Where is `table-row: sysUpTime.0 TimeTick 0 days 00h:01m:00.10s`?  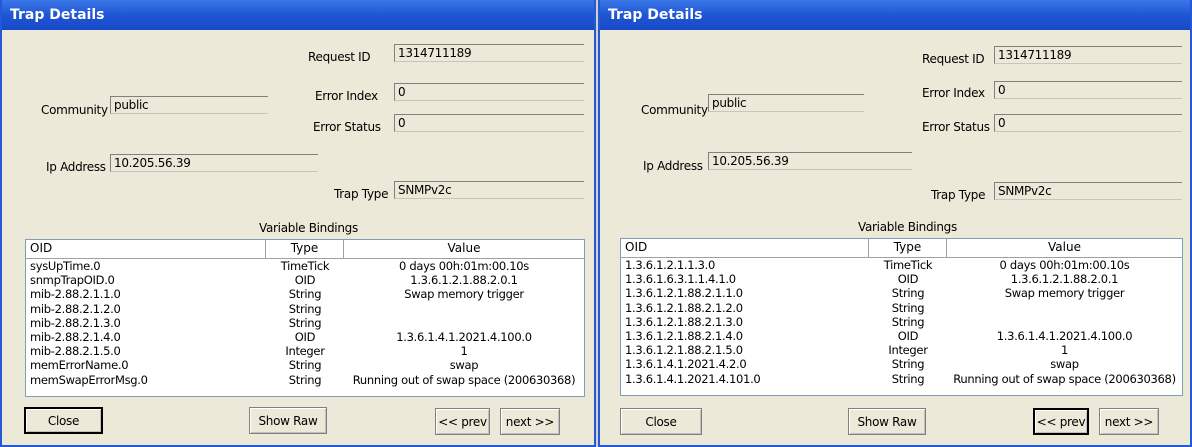 table-row: sysUpTime.0 TimeTick 0 days 00h:01m:00.10s is located at coordinates (305, 266).